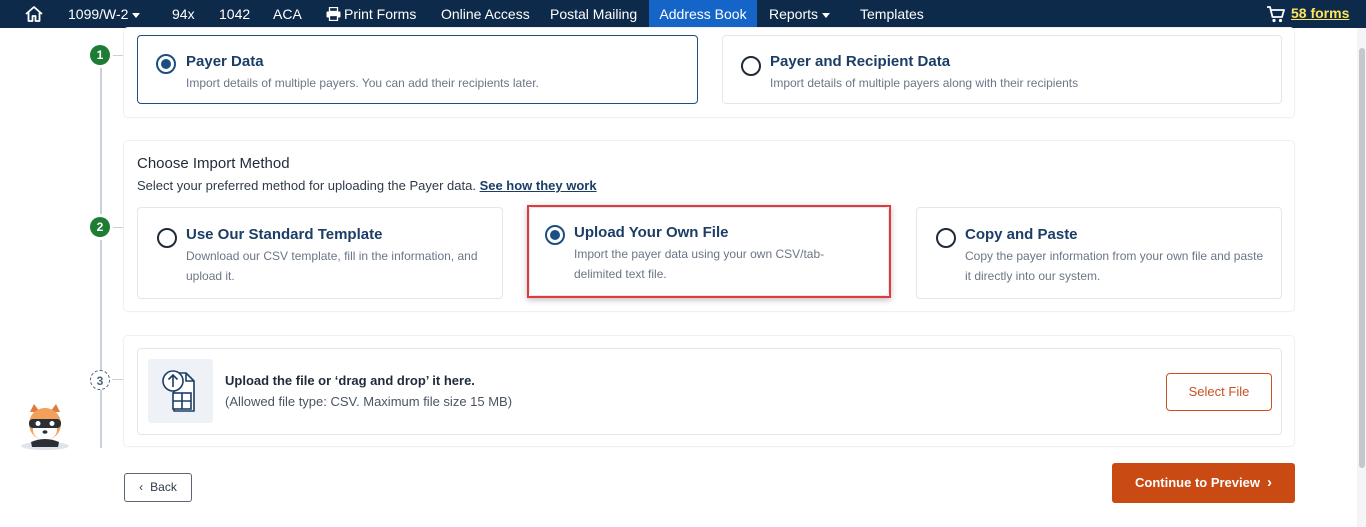 The image size is (1366, 527). I want to click on option-payer-data-title: Payer Data, so click(225, 61).